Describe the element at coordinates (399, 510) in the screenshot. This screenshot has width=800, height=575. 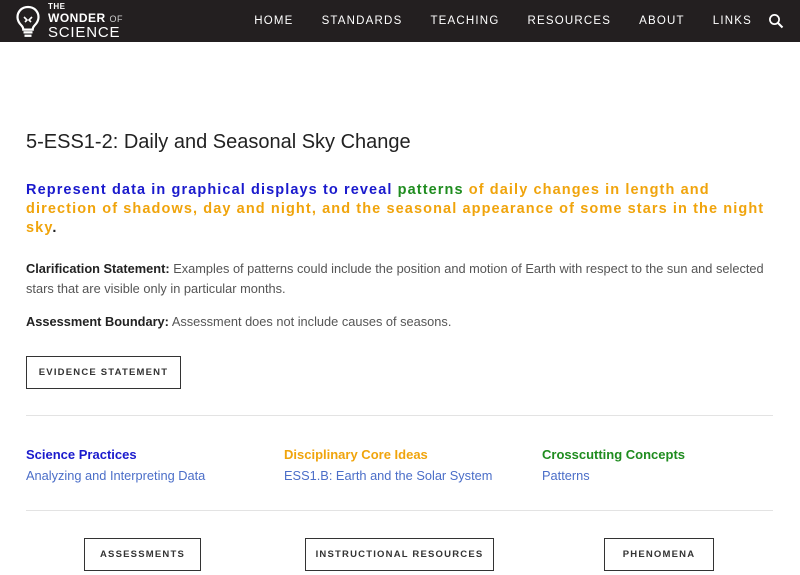
I see `divider-bottom` at that location.